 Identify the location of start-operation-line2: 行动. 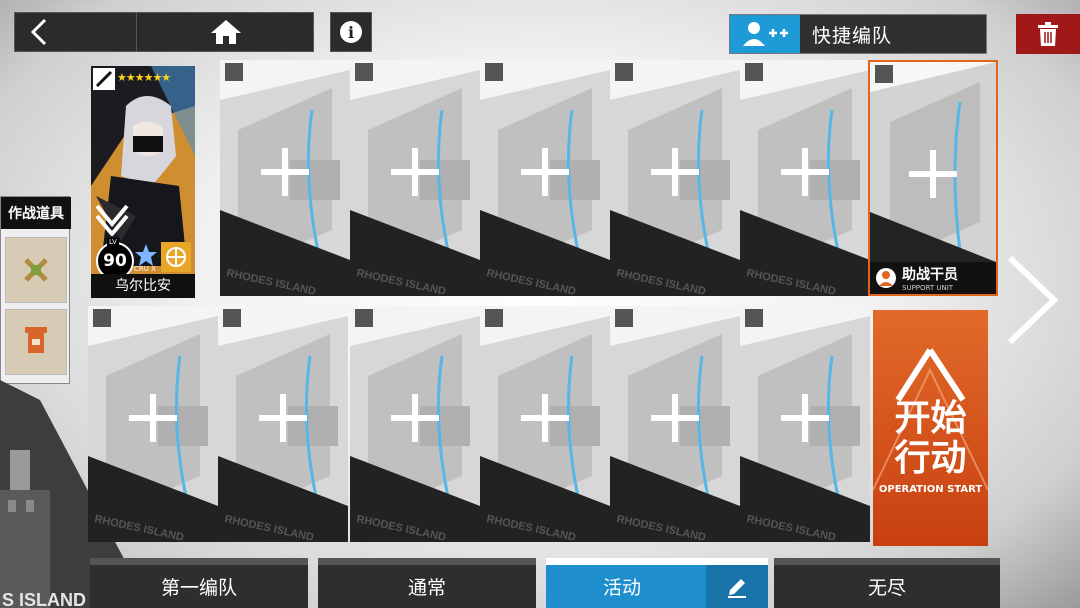
(930, 458).